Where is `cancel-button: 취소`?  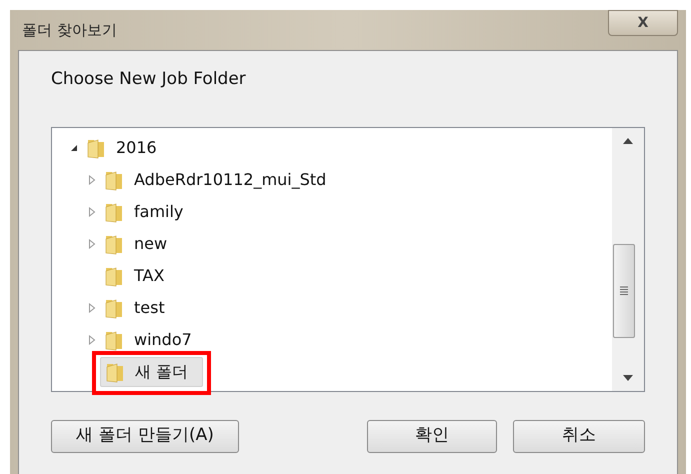
cancel-button: 취소 is located at coordinates (579, 436).